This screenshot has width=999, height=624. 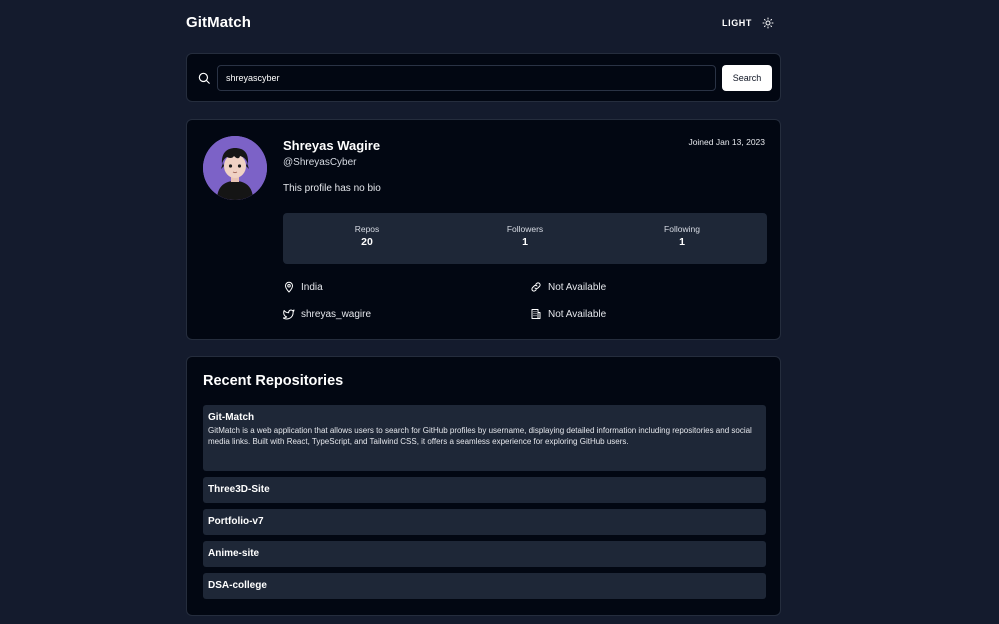 I want to click on search-input, so click(x=466, y=78).